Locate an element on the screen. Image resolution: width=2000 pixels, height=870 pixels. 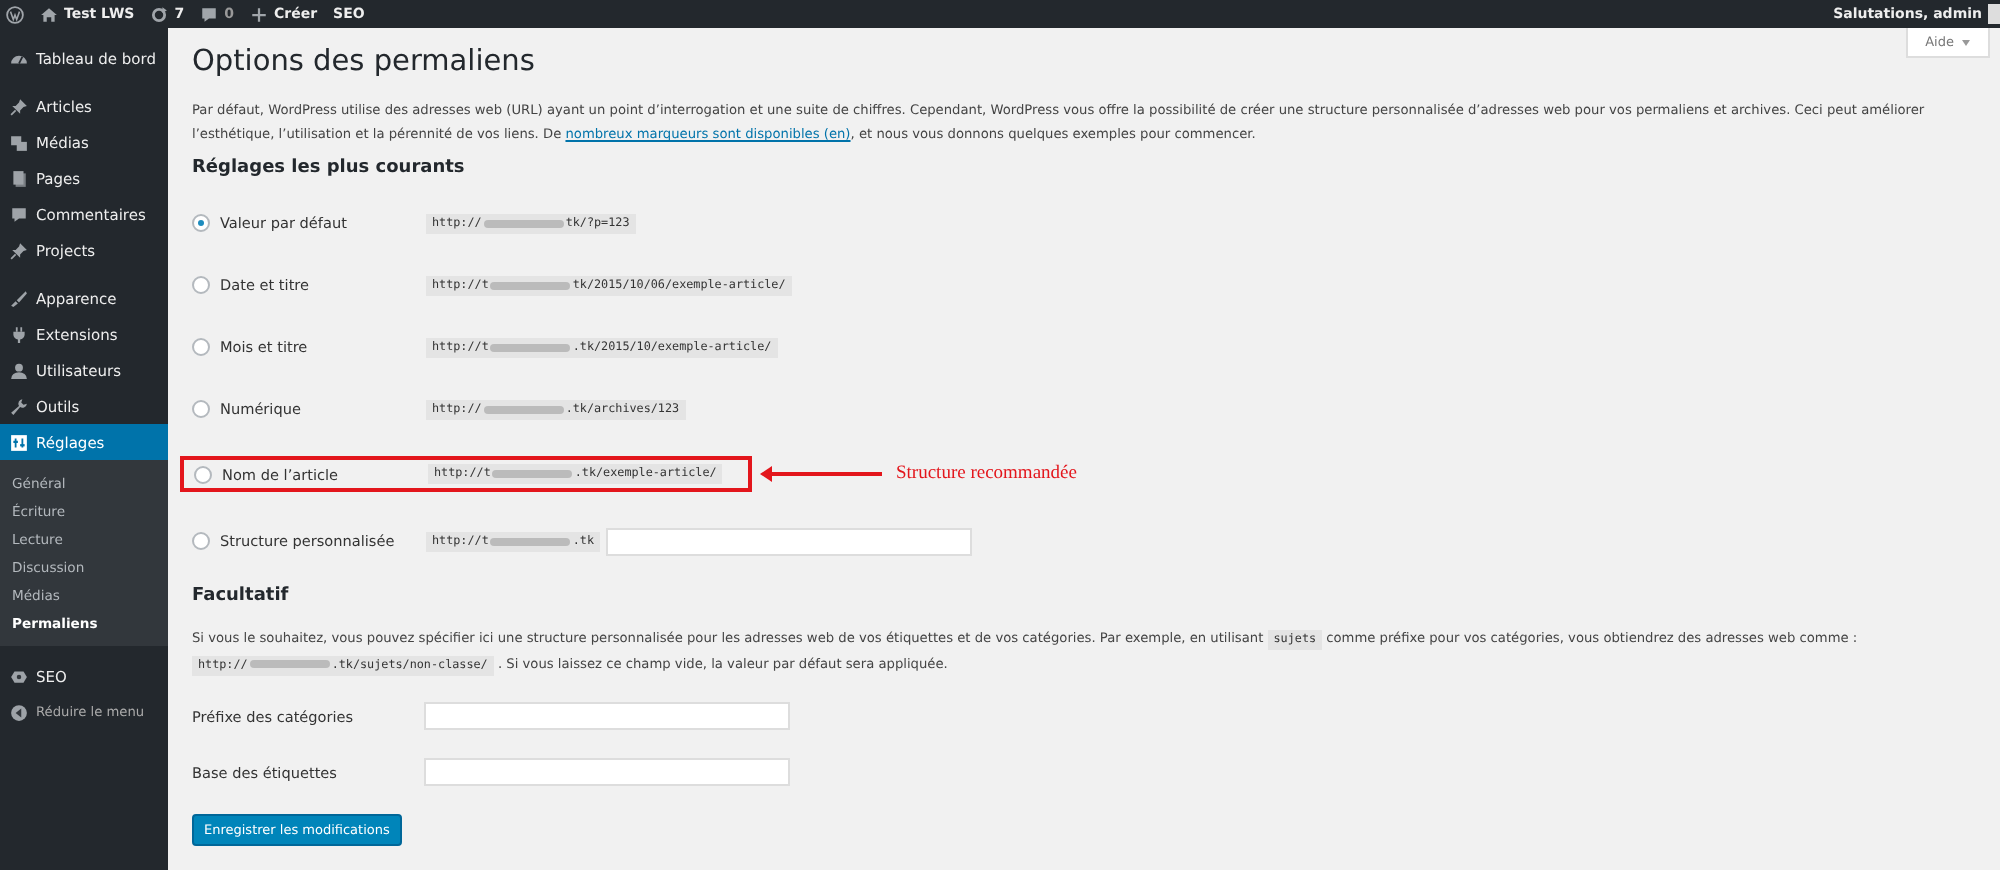
section-heading: Réglages les plus courants is located at coordinates (329, 168).